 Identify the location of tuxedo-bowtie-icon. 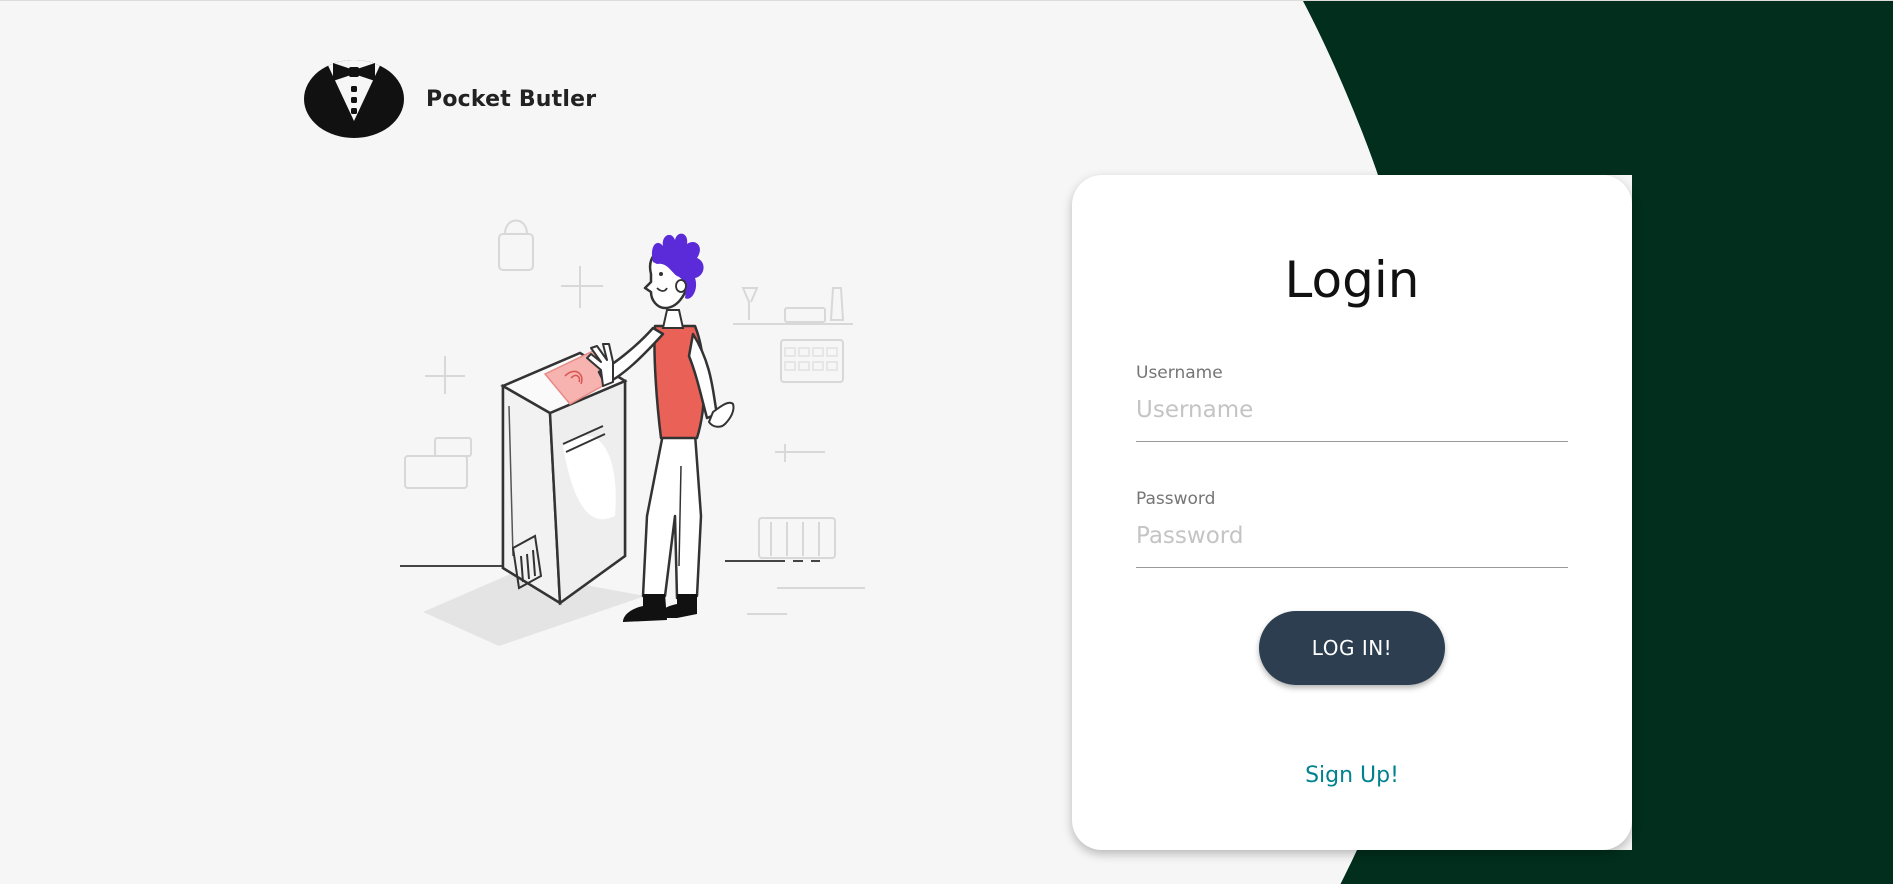
(354, 99).